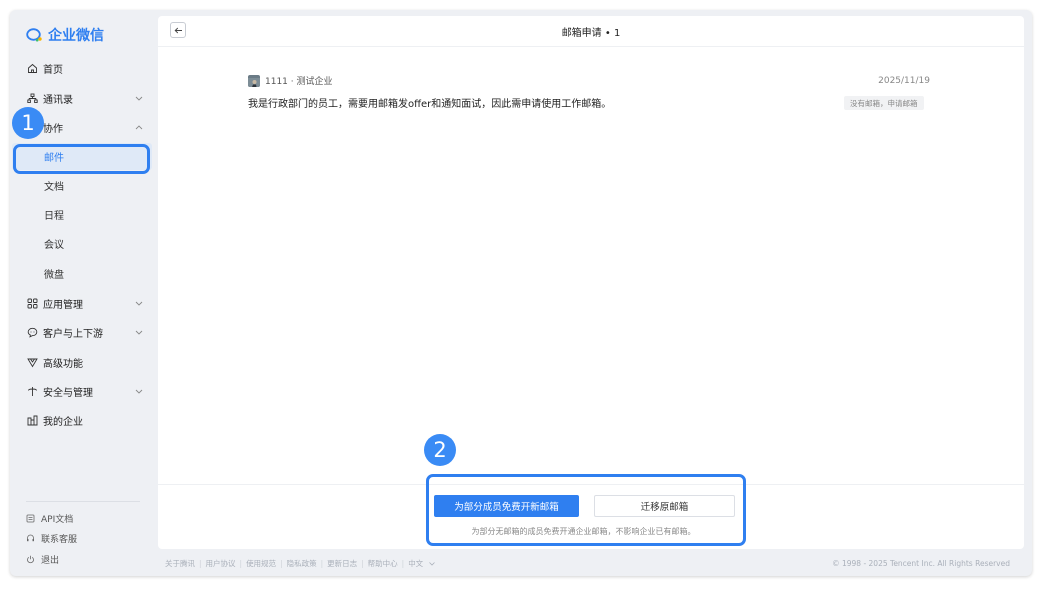 Image resolution: width=1038 pixels, height=591 pixels. I want to click on page-title: 邮箱申请 • 1, so click(591, 33).